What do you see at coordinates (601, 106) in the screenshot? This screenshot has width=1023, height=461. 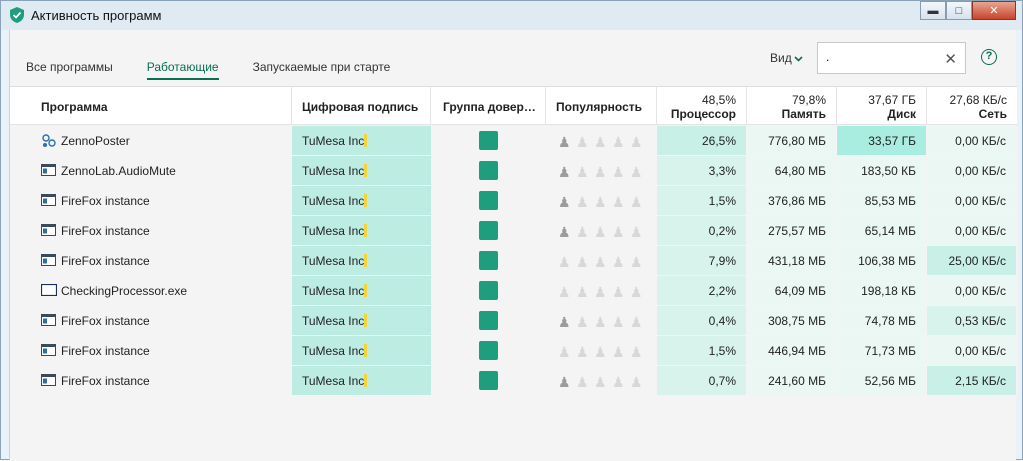 I see `column-header-popularity: Популярность` at bounding box center [601, 106].